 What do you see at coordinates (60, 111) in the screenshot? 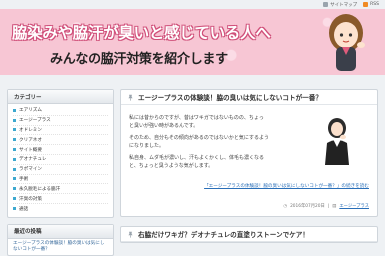
I see `category-item: エアリズム` at bounding box center [60, 111].